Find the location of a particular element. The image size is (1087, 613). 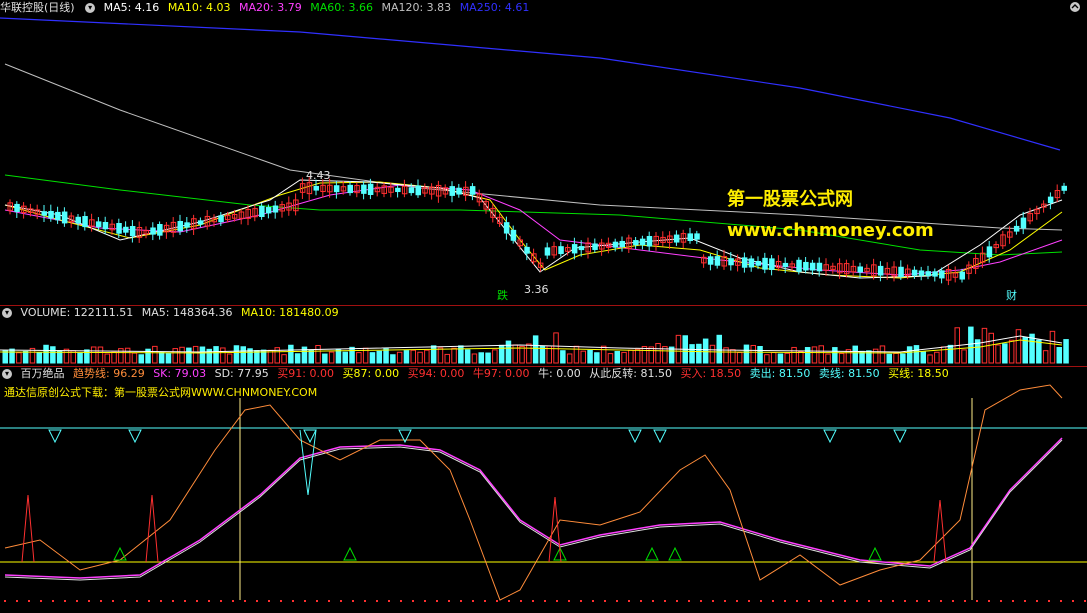

signal-cai-badge: 财 is located at coordinates (1011, 295).